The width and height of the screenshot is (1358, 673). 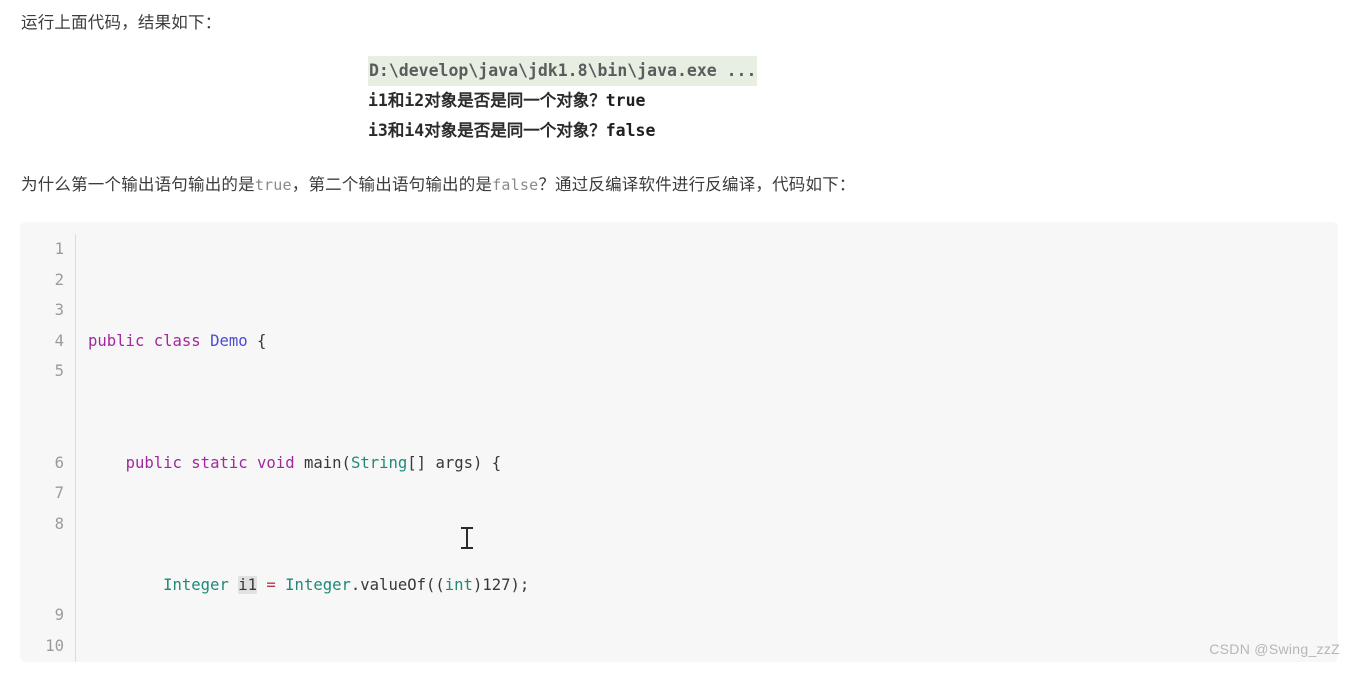 I want to click on intro-text: 运行上面代码，结果如下：, so click(x=121, y=23).